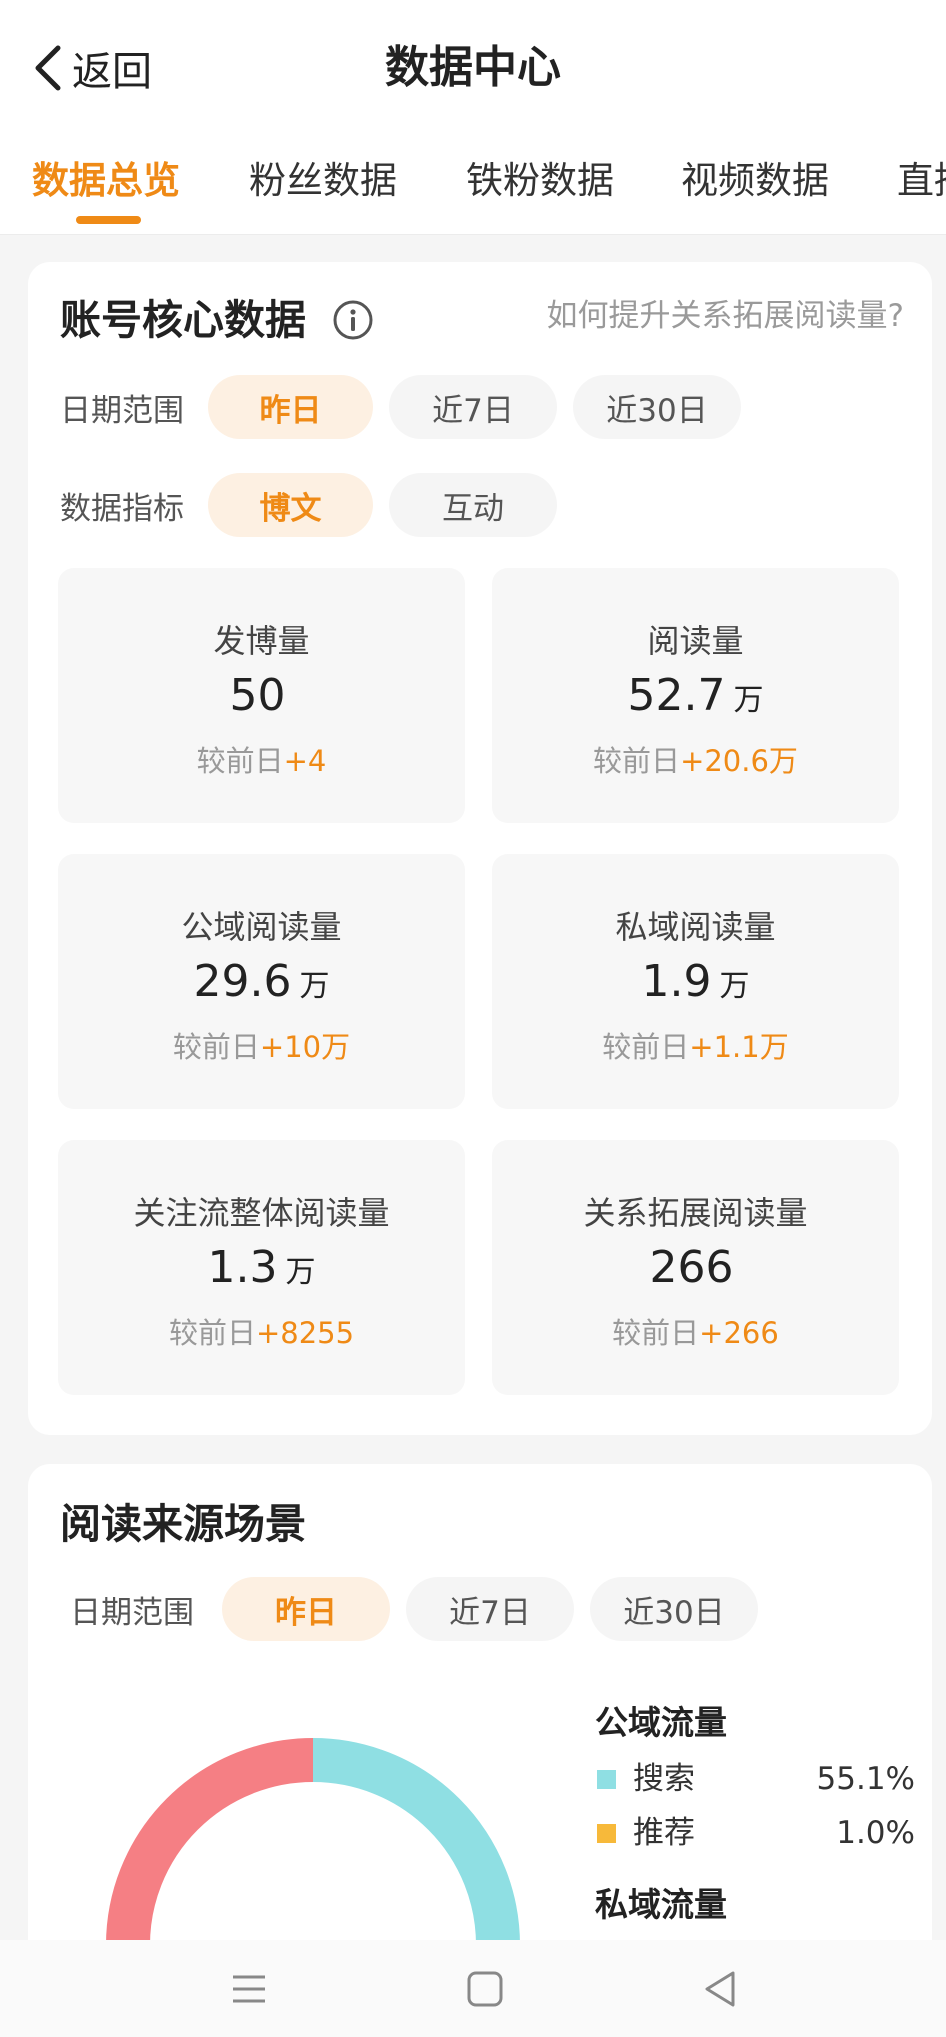  Describe the element at coordinates (473, 505) in the screenshot. I see `metric-option-interaction: 互动` at that location.